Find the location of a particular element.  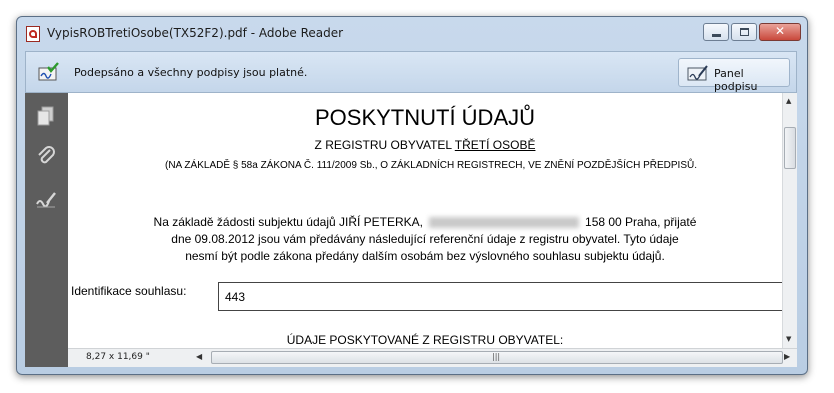

minimize-icon is located at coordinates (716, 35).